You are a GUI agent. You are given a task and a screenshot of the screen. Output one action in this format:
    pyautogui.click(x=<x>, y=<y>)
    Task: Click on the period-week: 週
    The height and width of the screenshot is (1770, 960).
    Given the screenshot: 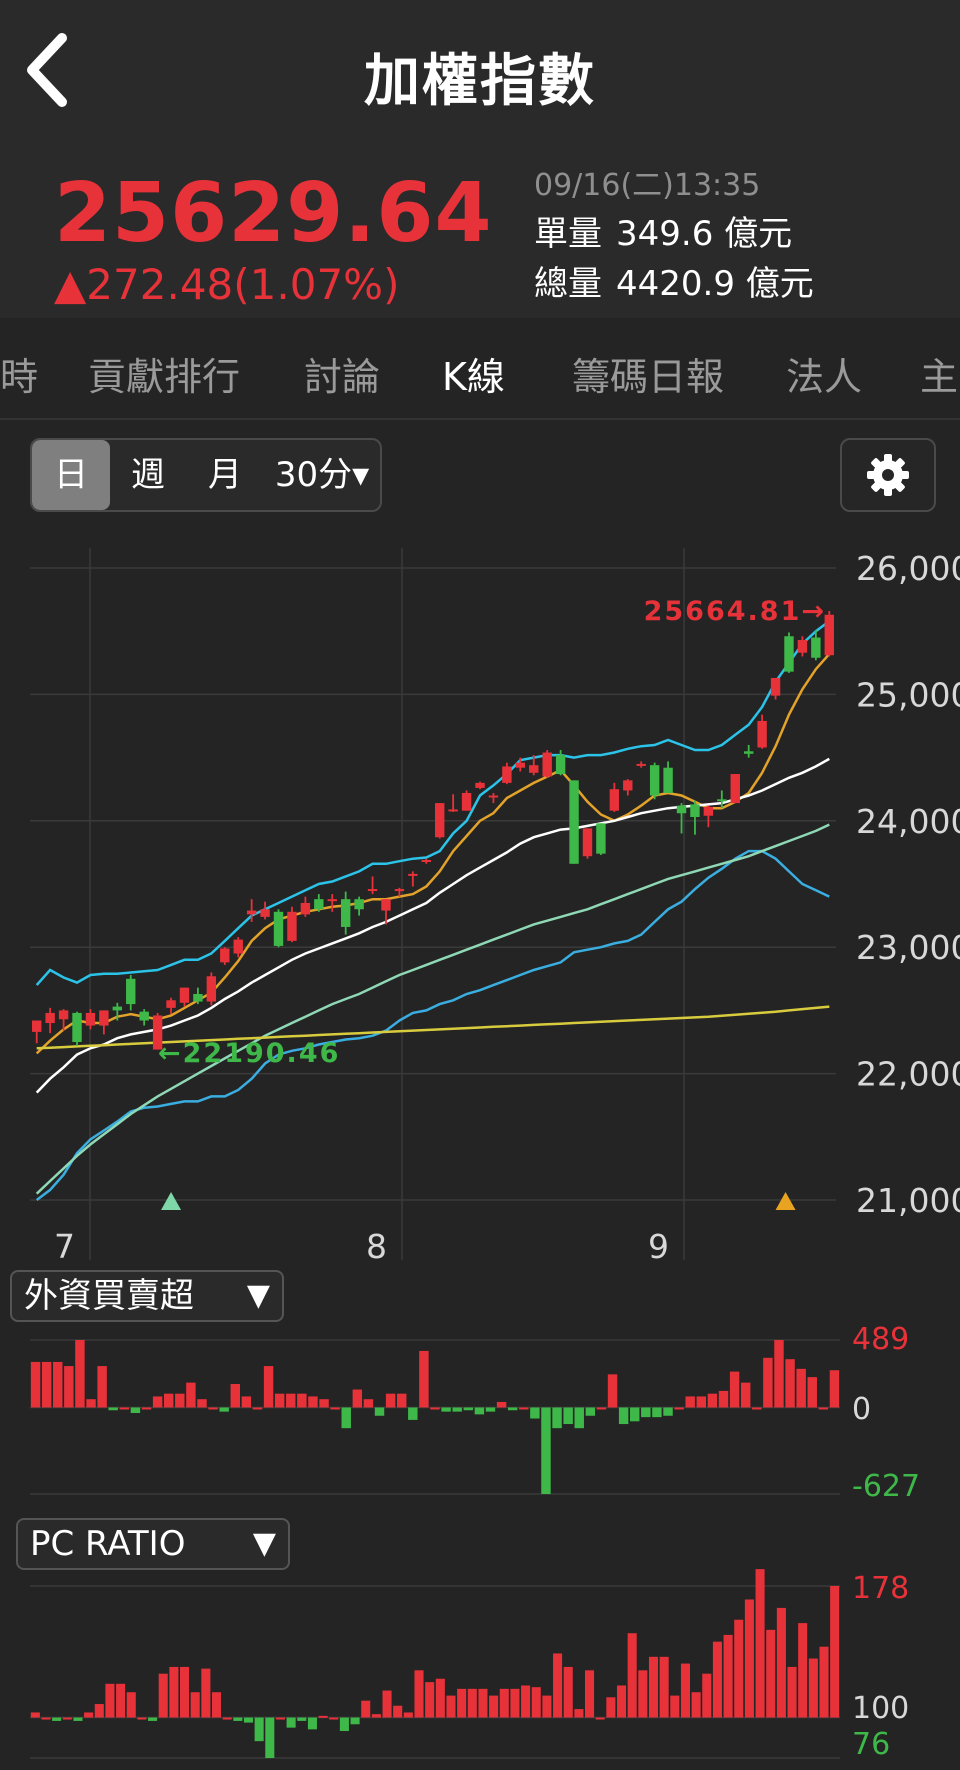 What is the action you would take?
    pyautogui.click(x=148, y=475)
    